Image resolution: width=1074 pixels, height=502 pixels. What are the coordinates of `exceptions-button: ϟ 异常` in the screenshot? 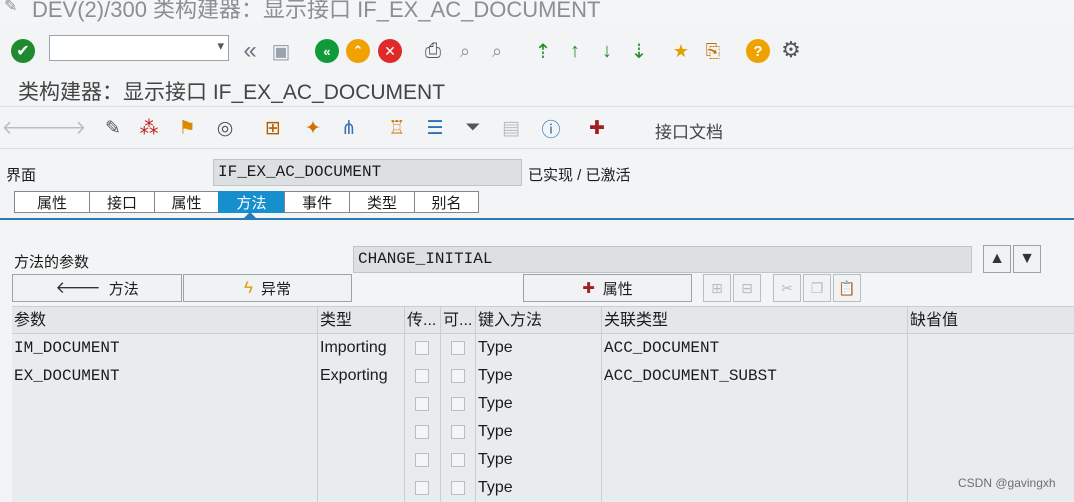 It's located at (267, 288).